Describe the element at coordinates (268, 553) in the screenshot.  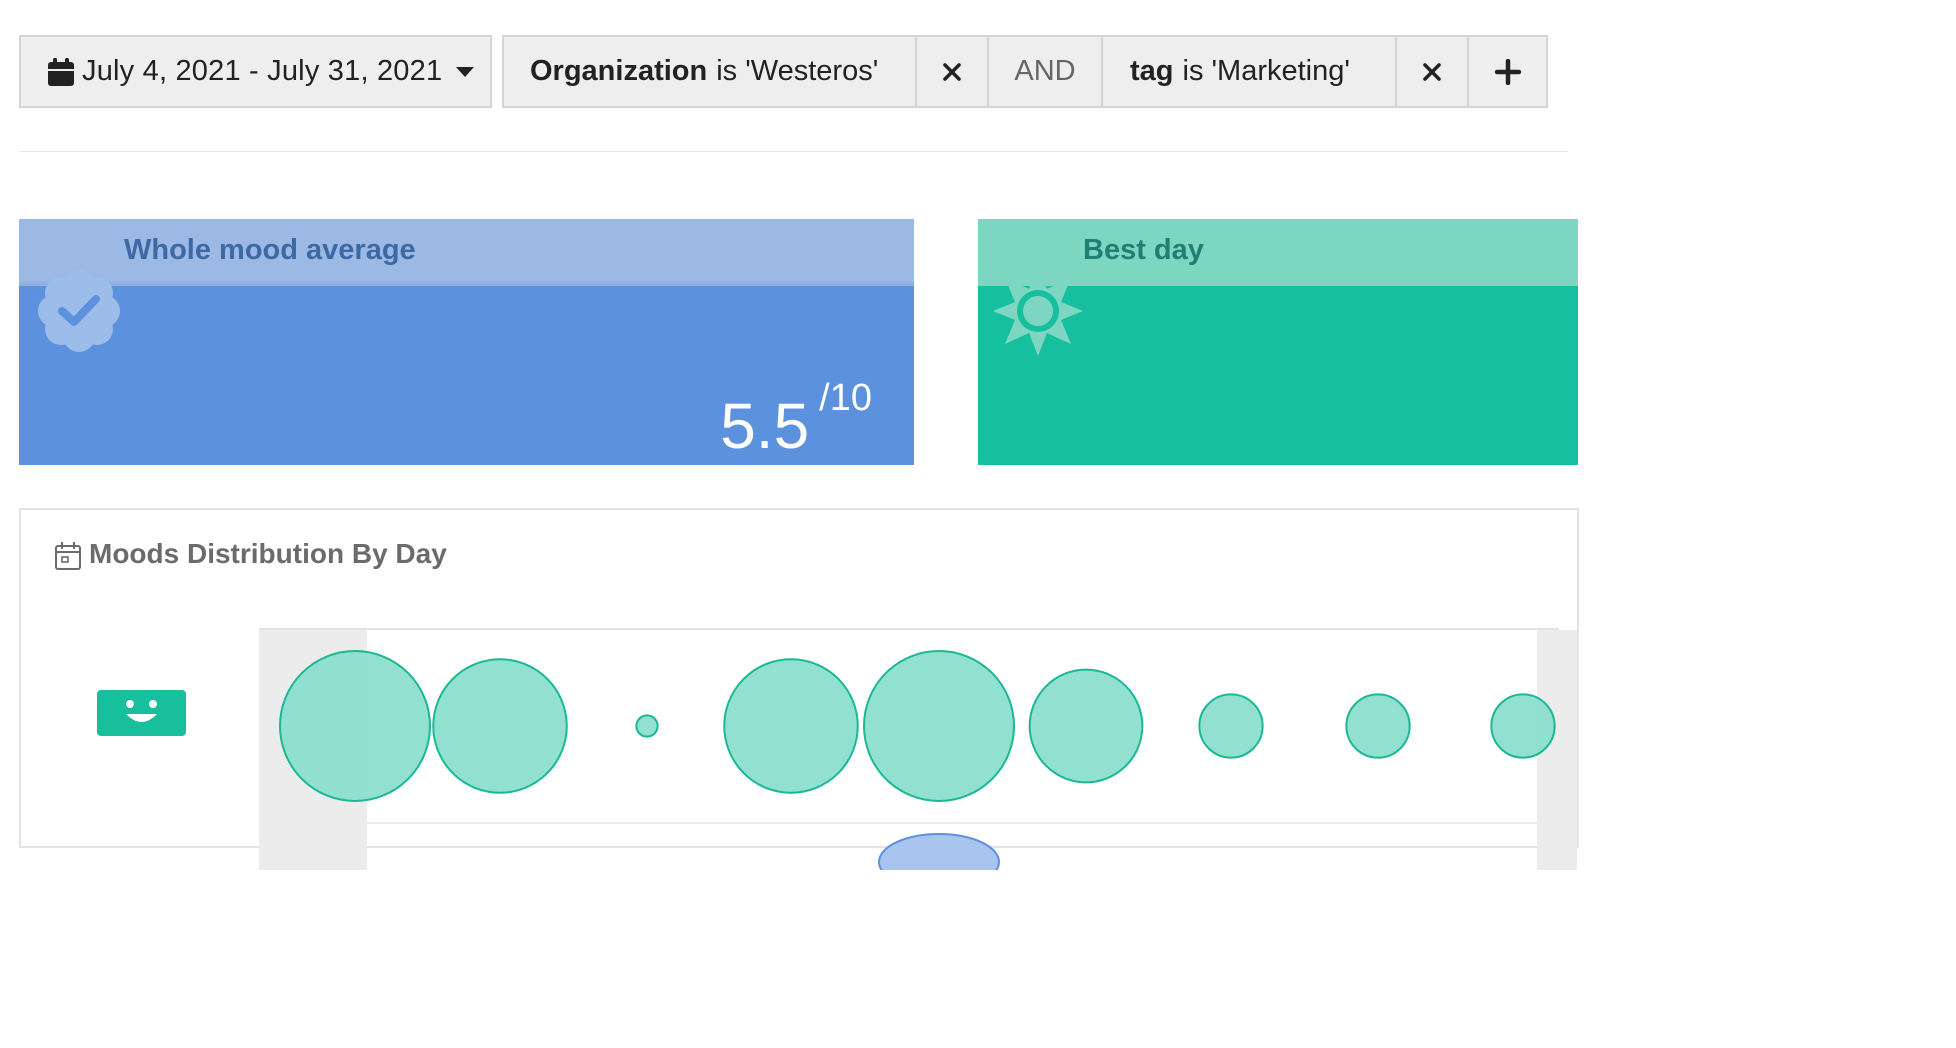
I see `panel-title: Moods Distribution By Day` at that location.